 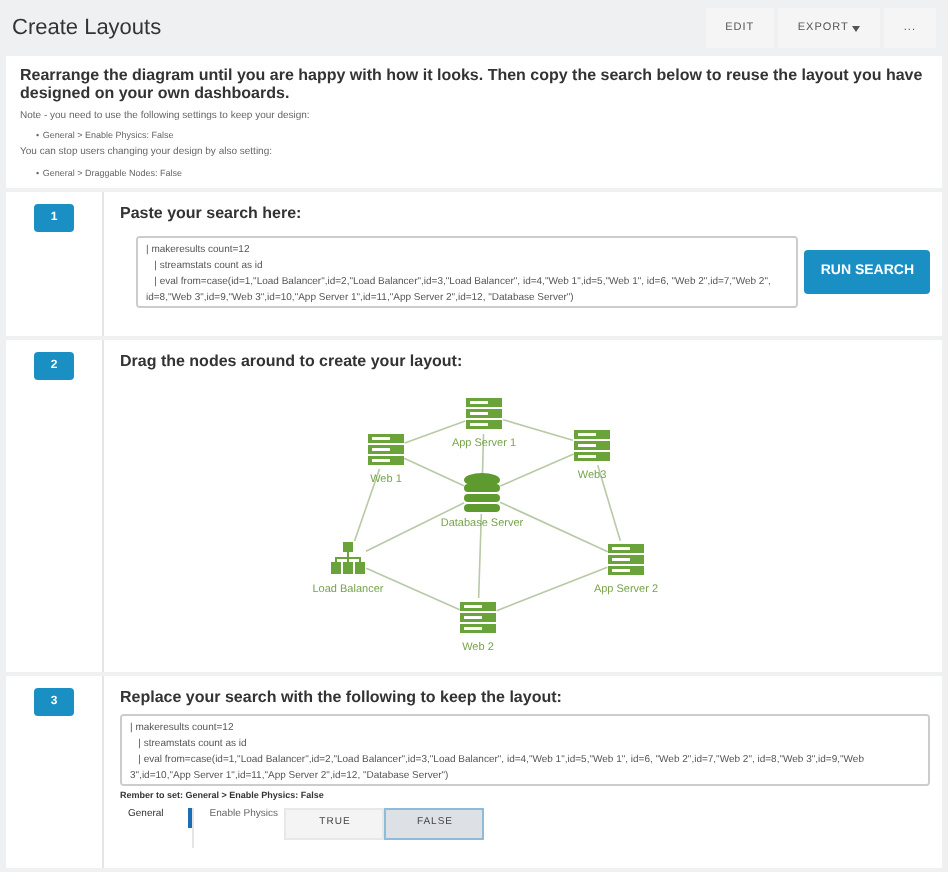 What do you see at coordinates (856, 28) in the screenshot?
I see `caret-icon` at bounding box center [856, 28].